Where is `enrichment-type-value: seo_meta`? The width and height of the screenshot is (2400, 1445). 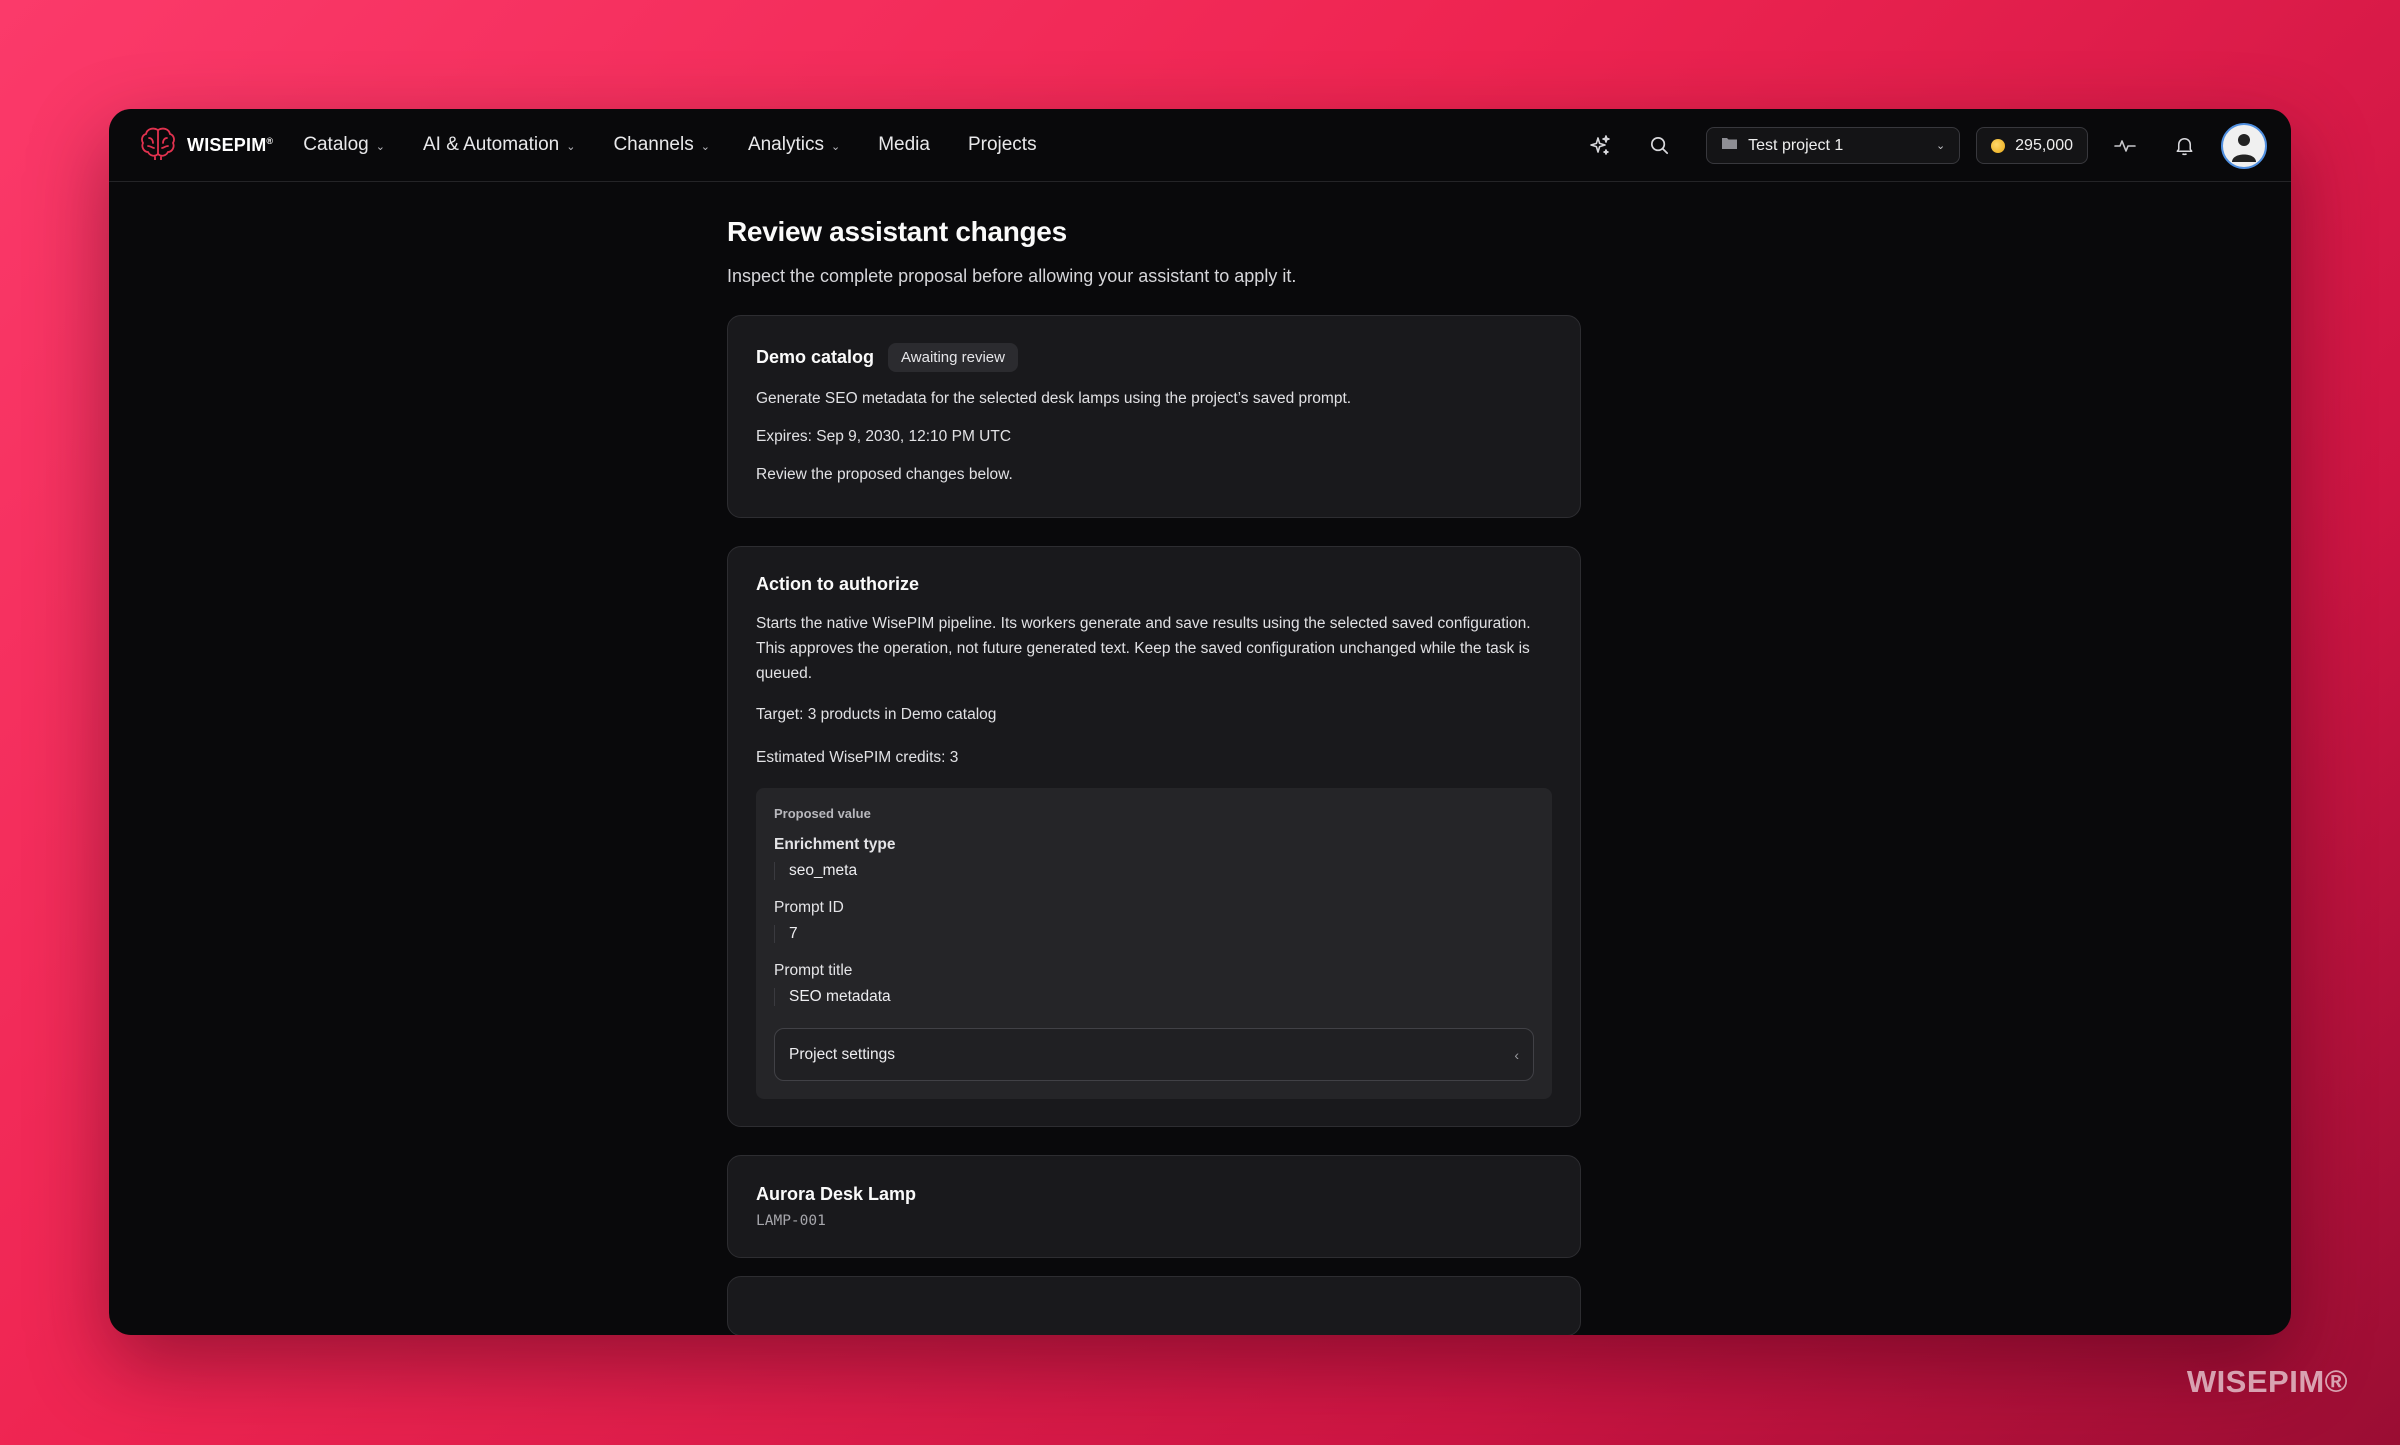
enrichment-type-value: seo_meta is located at coordinates (1154, 871).